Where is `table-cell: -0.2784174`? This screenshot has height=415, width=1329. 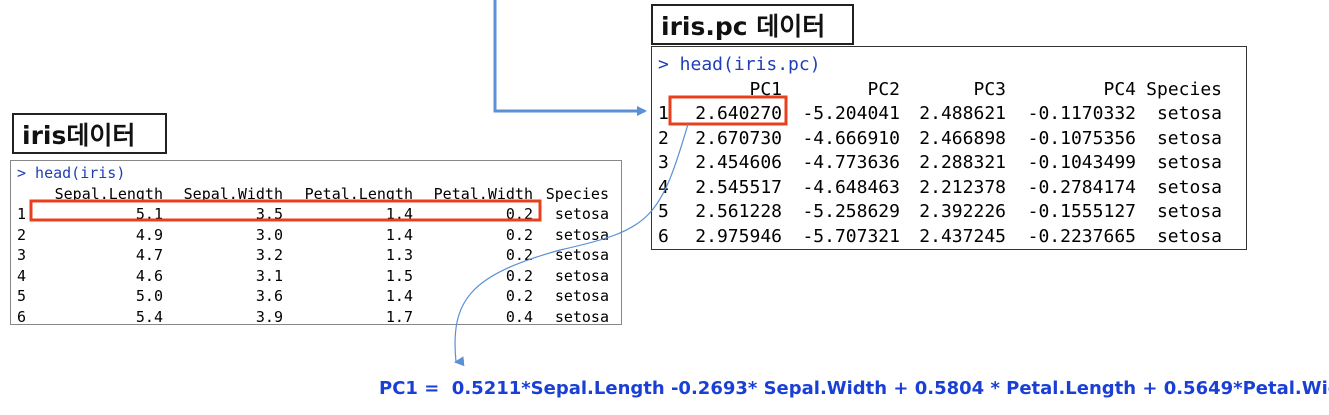 table-cell: -0.2784174 is located at coordinates (1081, 187).